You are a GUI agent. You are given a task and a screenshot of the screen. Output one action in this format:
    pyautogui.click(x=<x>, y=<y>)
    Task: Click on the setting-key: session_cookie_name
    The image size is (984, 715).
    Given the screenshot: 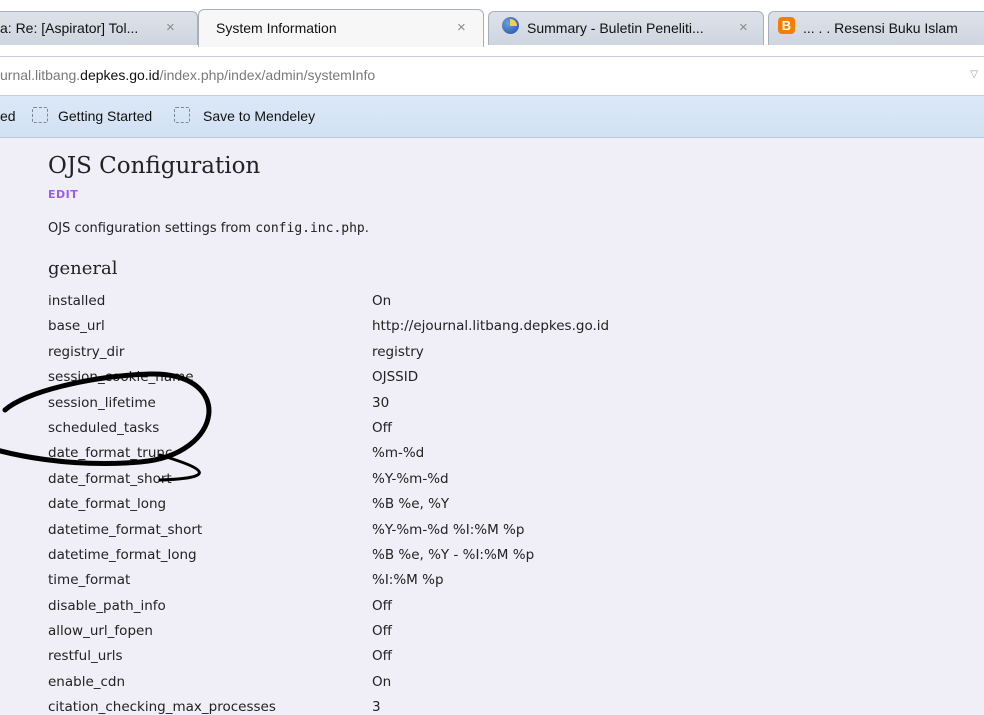 What is the action you would take?
    pyautogui.click(x=121, y=377)
    